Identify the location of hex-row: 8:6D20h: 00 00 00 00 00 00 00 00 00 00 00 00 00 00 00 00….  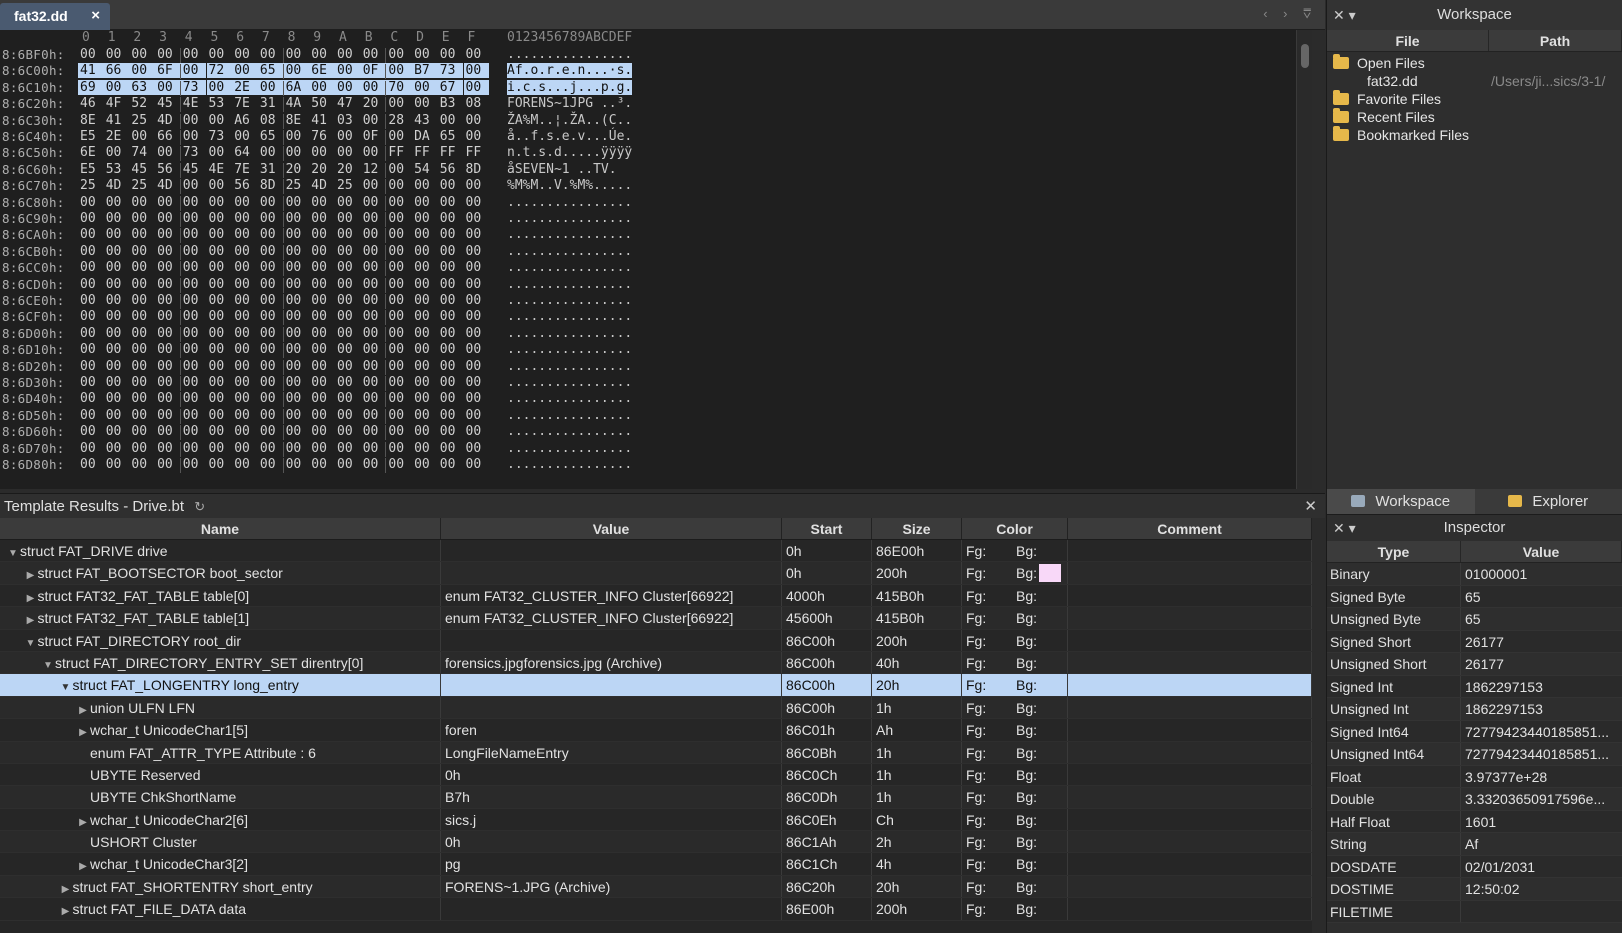
(656, 367).